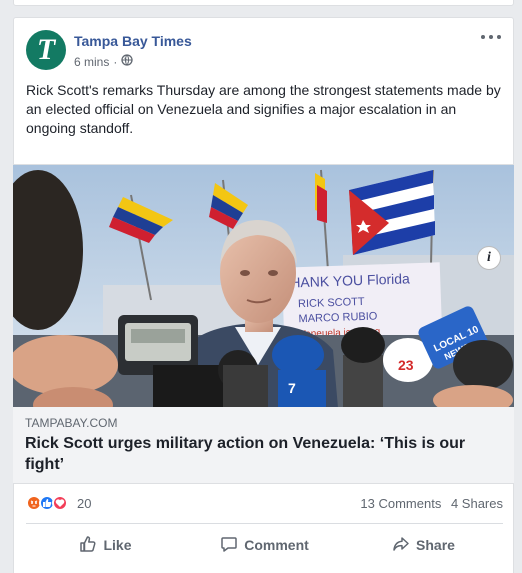 The image size is (522, 573). Describe the element at coordinates (71, 423) in the screenshot. I see `link-domain: TAMPABAY.COM` at that location.